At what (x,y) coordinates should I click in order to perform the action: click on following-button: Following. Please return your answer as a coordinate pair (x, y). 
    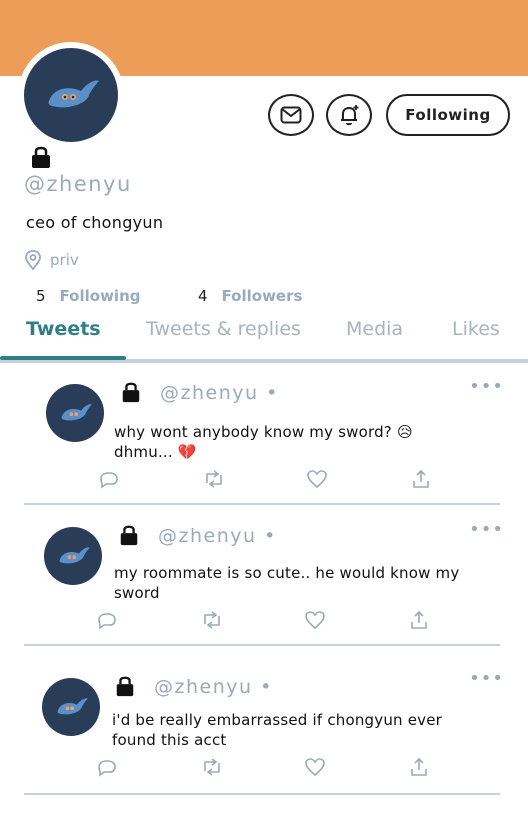
    Looking at the image, I should click on (448, 115).